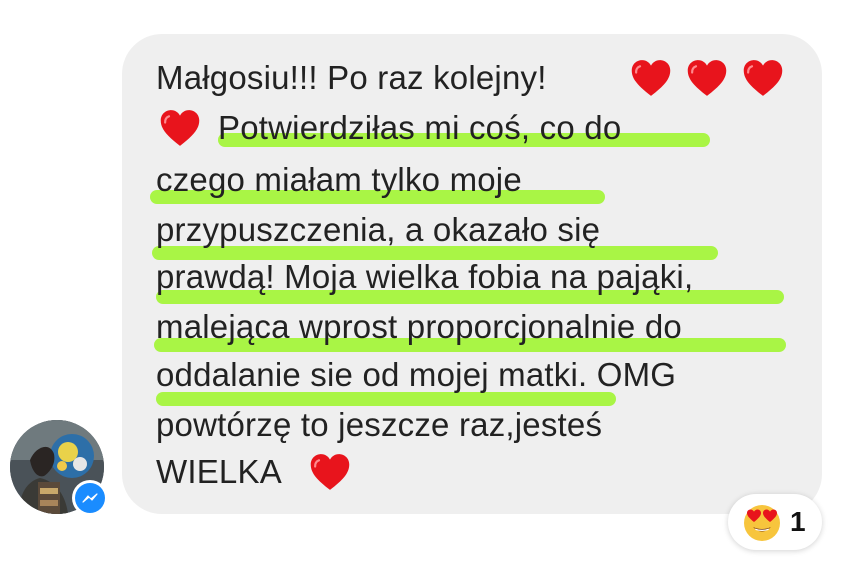 This screenshot has height=582, width=848. I want to click on message-line-3: czego miałam tylko moje, so click(339, 179).